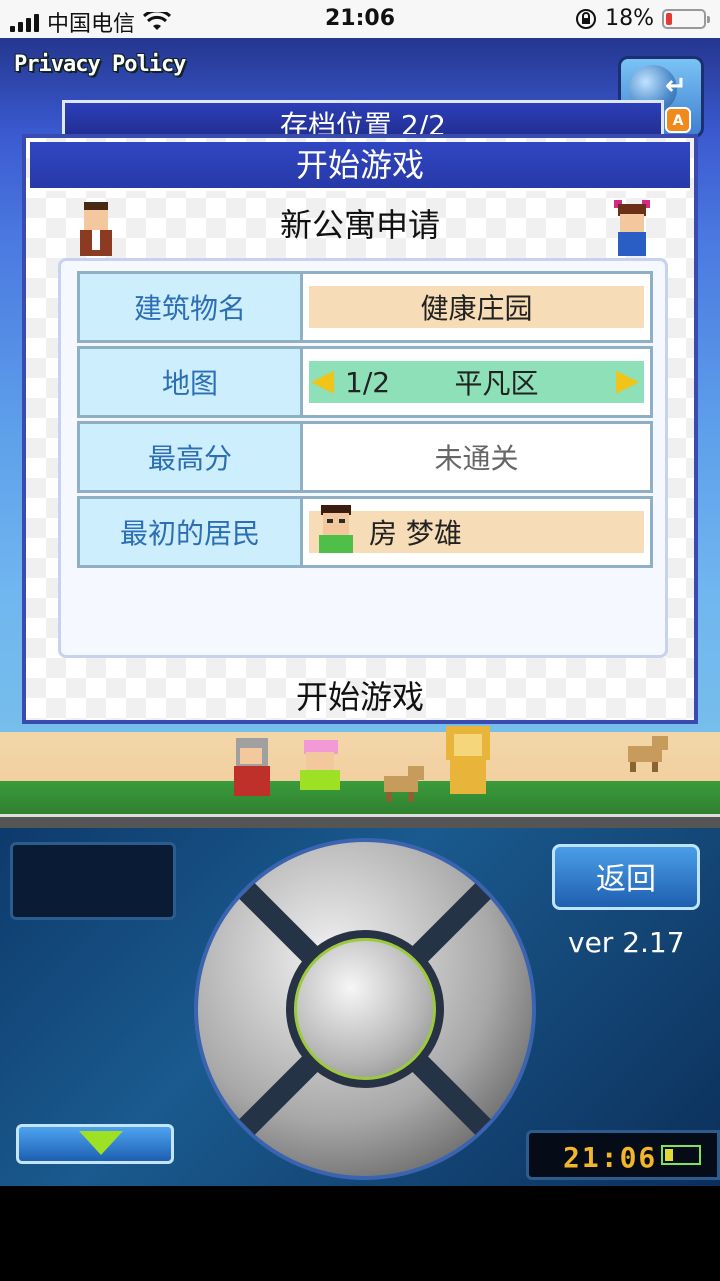 The height and width of the screenshot is (1281, 720). I want to click on start-game-button: 开始游戏, so click(360, 695).